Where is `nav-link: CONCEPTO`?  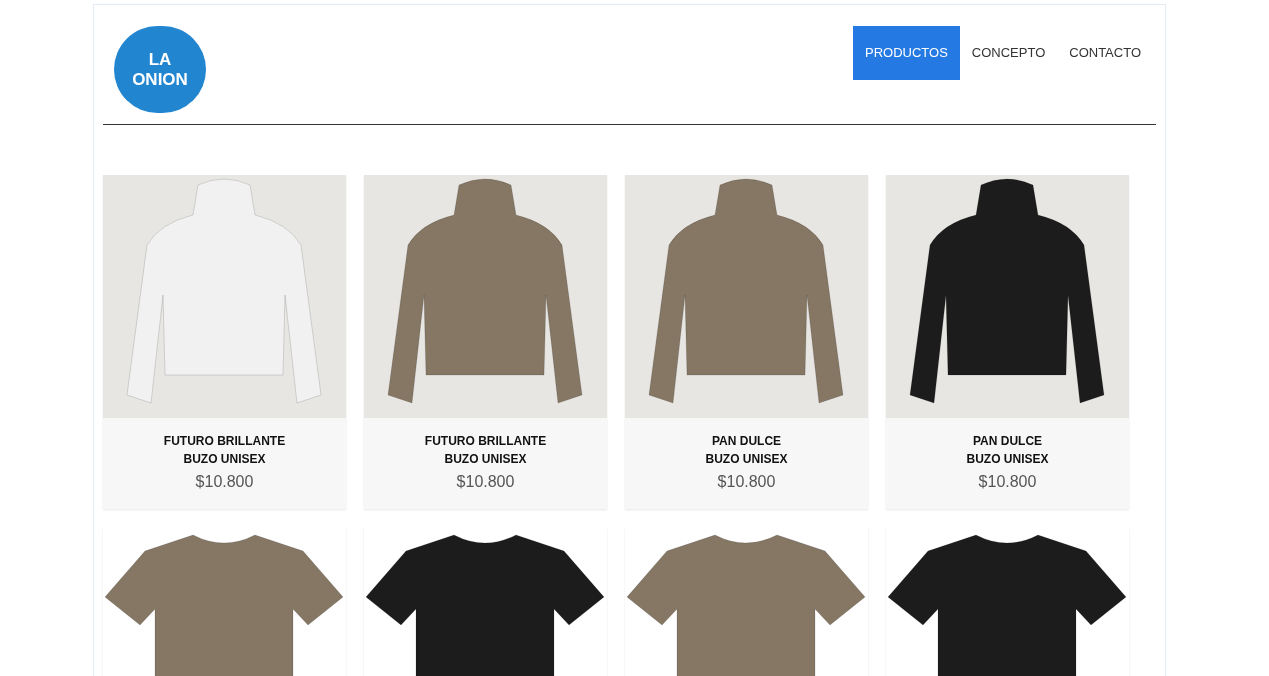
nav-link: CONCEPTO is located at coordinates (1008, 53).